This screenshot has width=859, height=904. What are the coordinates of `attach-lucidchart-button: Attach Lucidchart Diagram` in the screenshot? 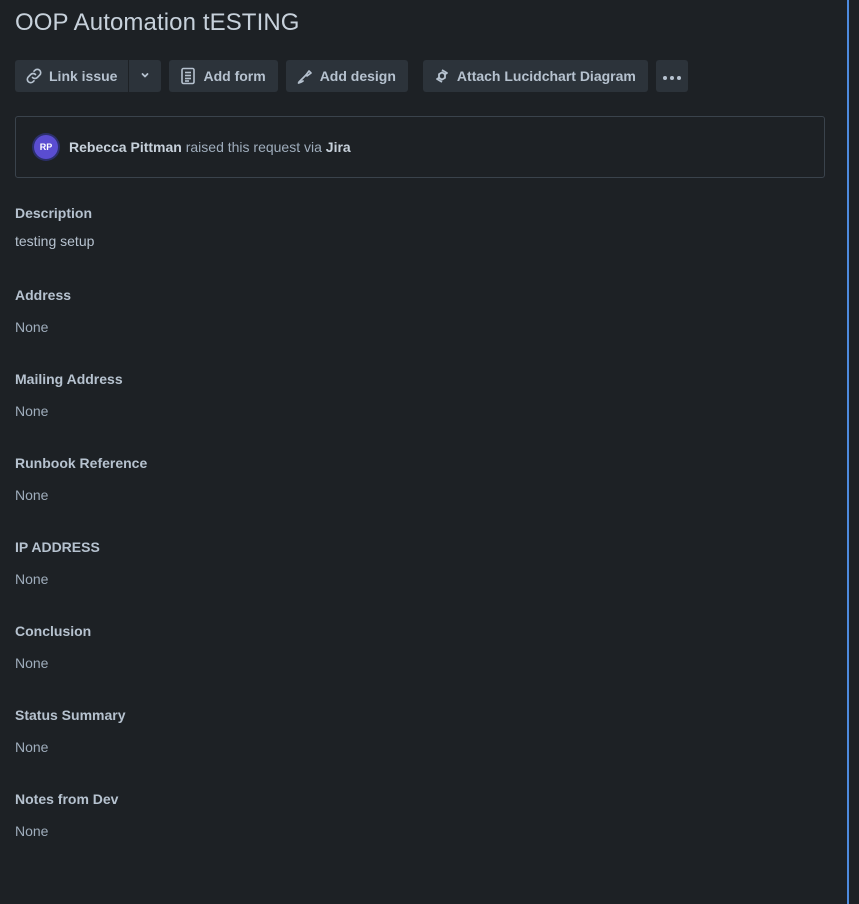 It's located at (535, 76).